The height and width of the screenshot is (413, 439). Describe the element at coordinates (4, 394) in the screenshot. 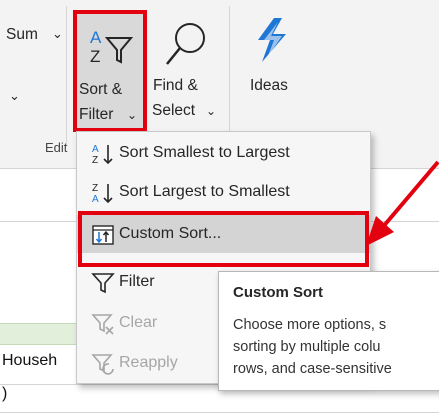

I see `cell-text: )` at that location.